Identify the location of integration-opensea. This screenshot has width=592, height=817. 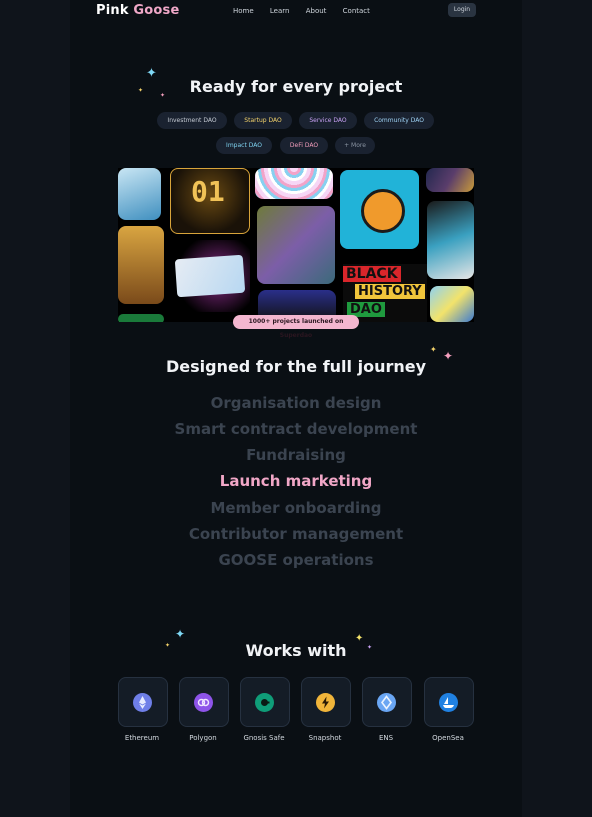
(449, 702).